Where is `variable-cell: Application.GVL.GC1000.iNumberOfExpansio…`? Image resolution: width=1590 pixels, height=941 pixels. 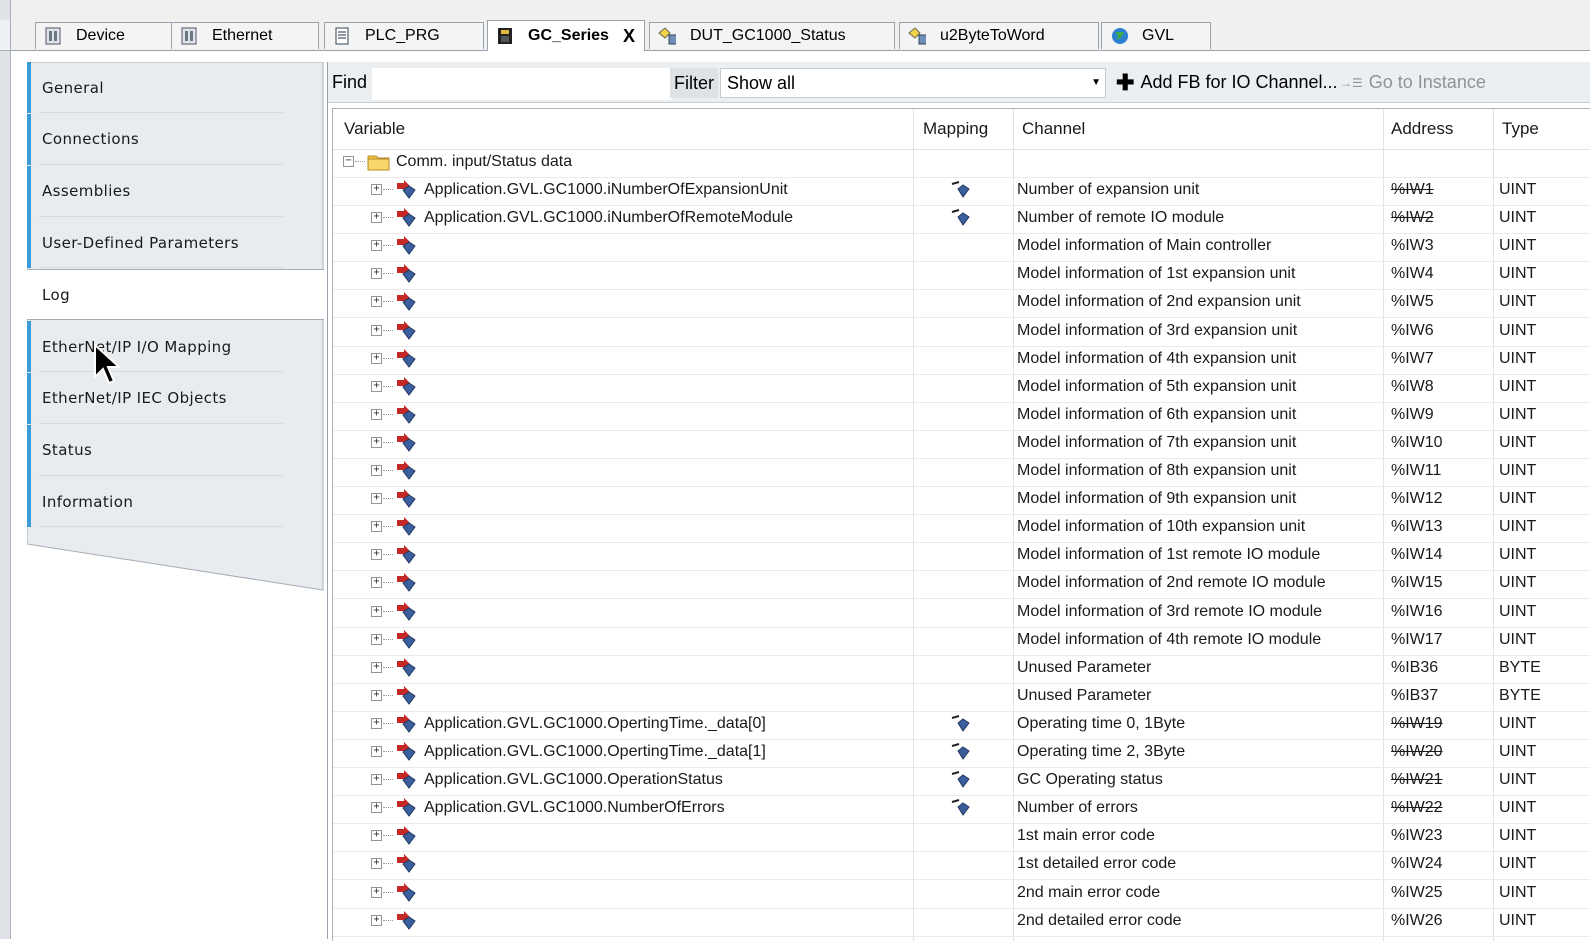 variable-cell: Application.GVL.GC1000.iNumberOfExpansio… is located at coordinates (606, 190).